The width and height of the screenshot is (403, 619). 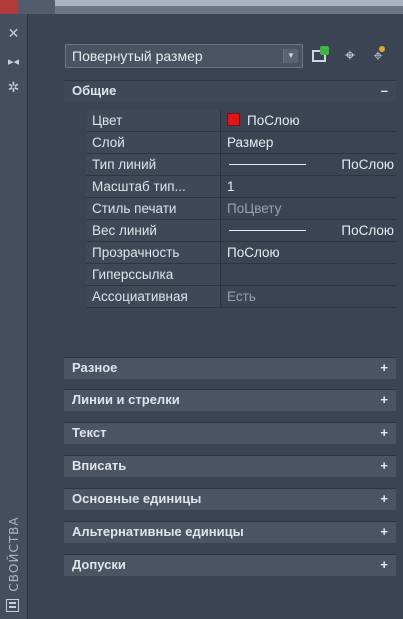 I want to click on select-objects-icon: ⌖, so click(x=350, y=56).